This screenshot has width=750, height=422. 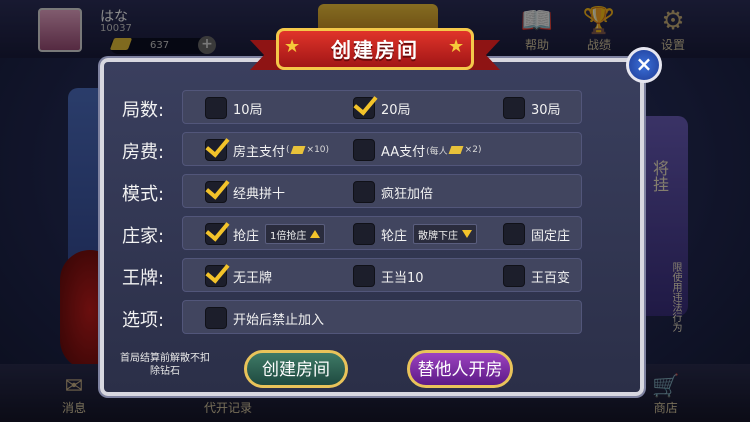 I want to click on mode-option-classic: 经典拼十, so click(x=245, y=192).